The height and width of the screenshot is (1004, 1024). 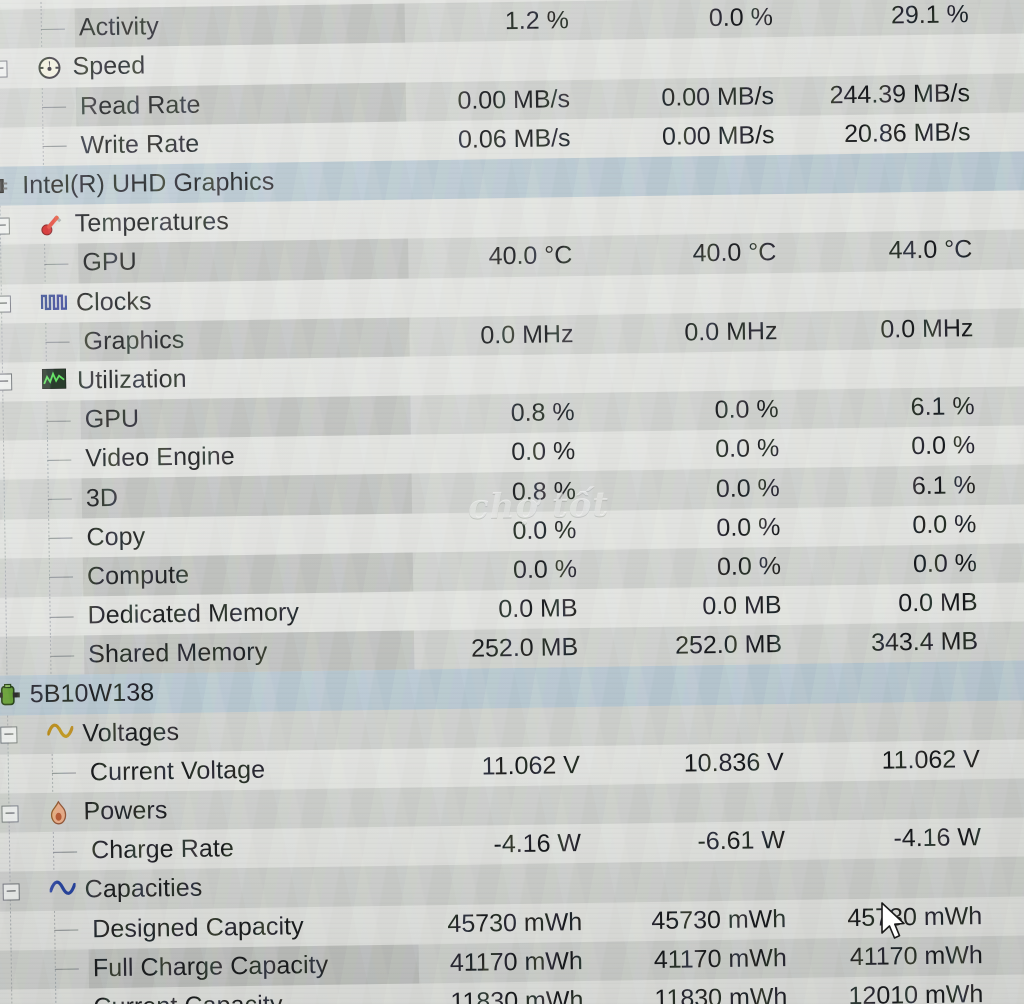 I want to click on row-designed-capacity-value-1: 45730 mWh, so click(x=515, y=922).